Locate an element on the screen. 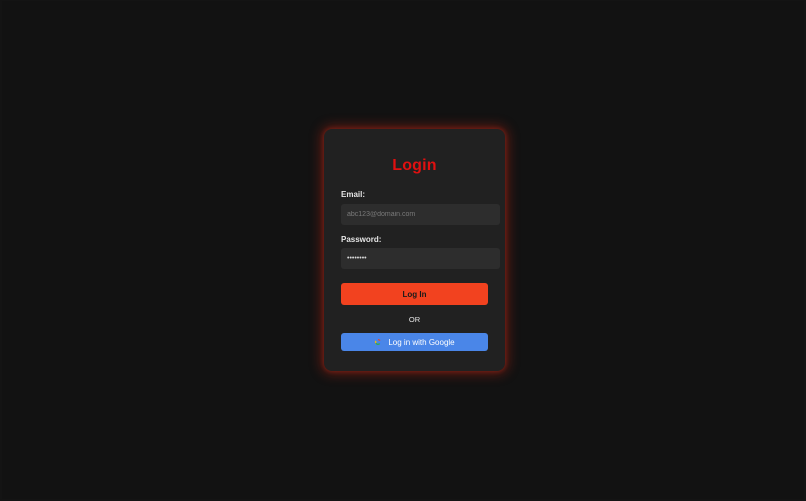 The height and width of the screenshot is (501, 806). email-input is located at coordinates (420, 214).